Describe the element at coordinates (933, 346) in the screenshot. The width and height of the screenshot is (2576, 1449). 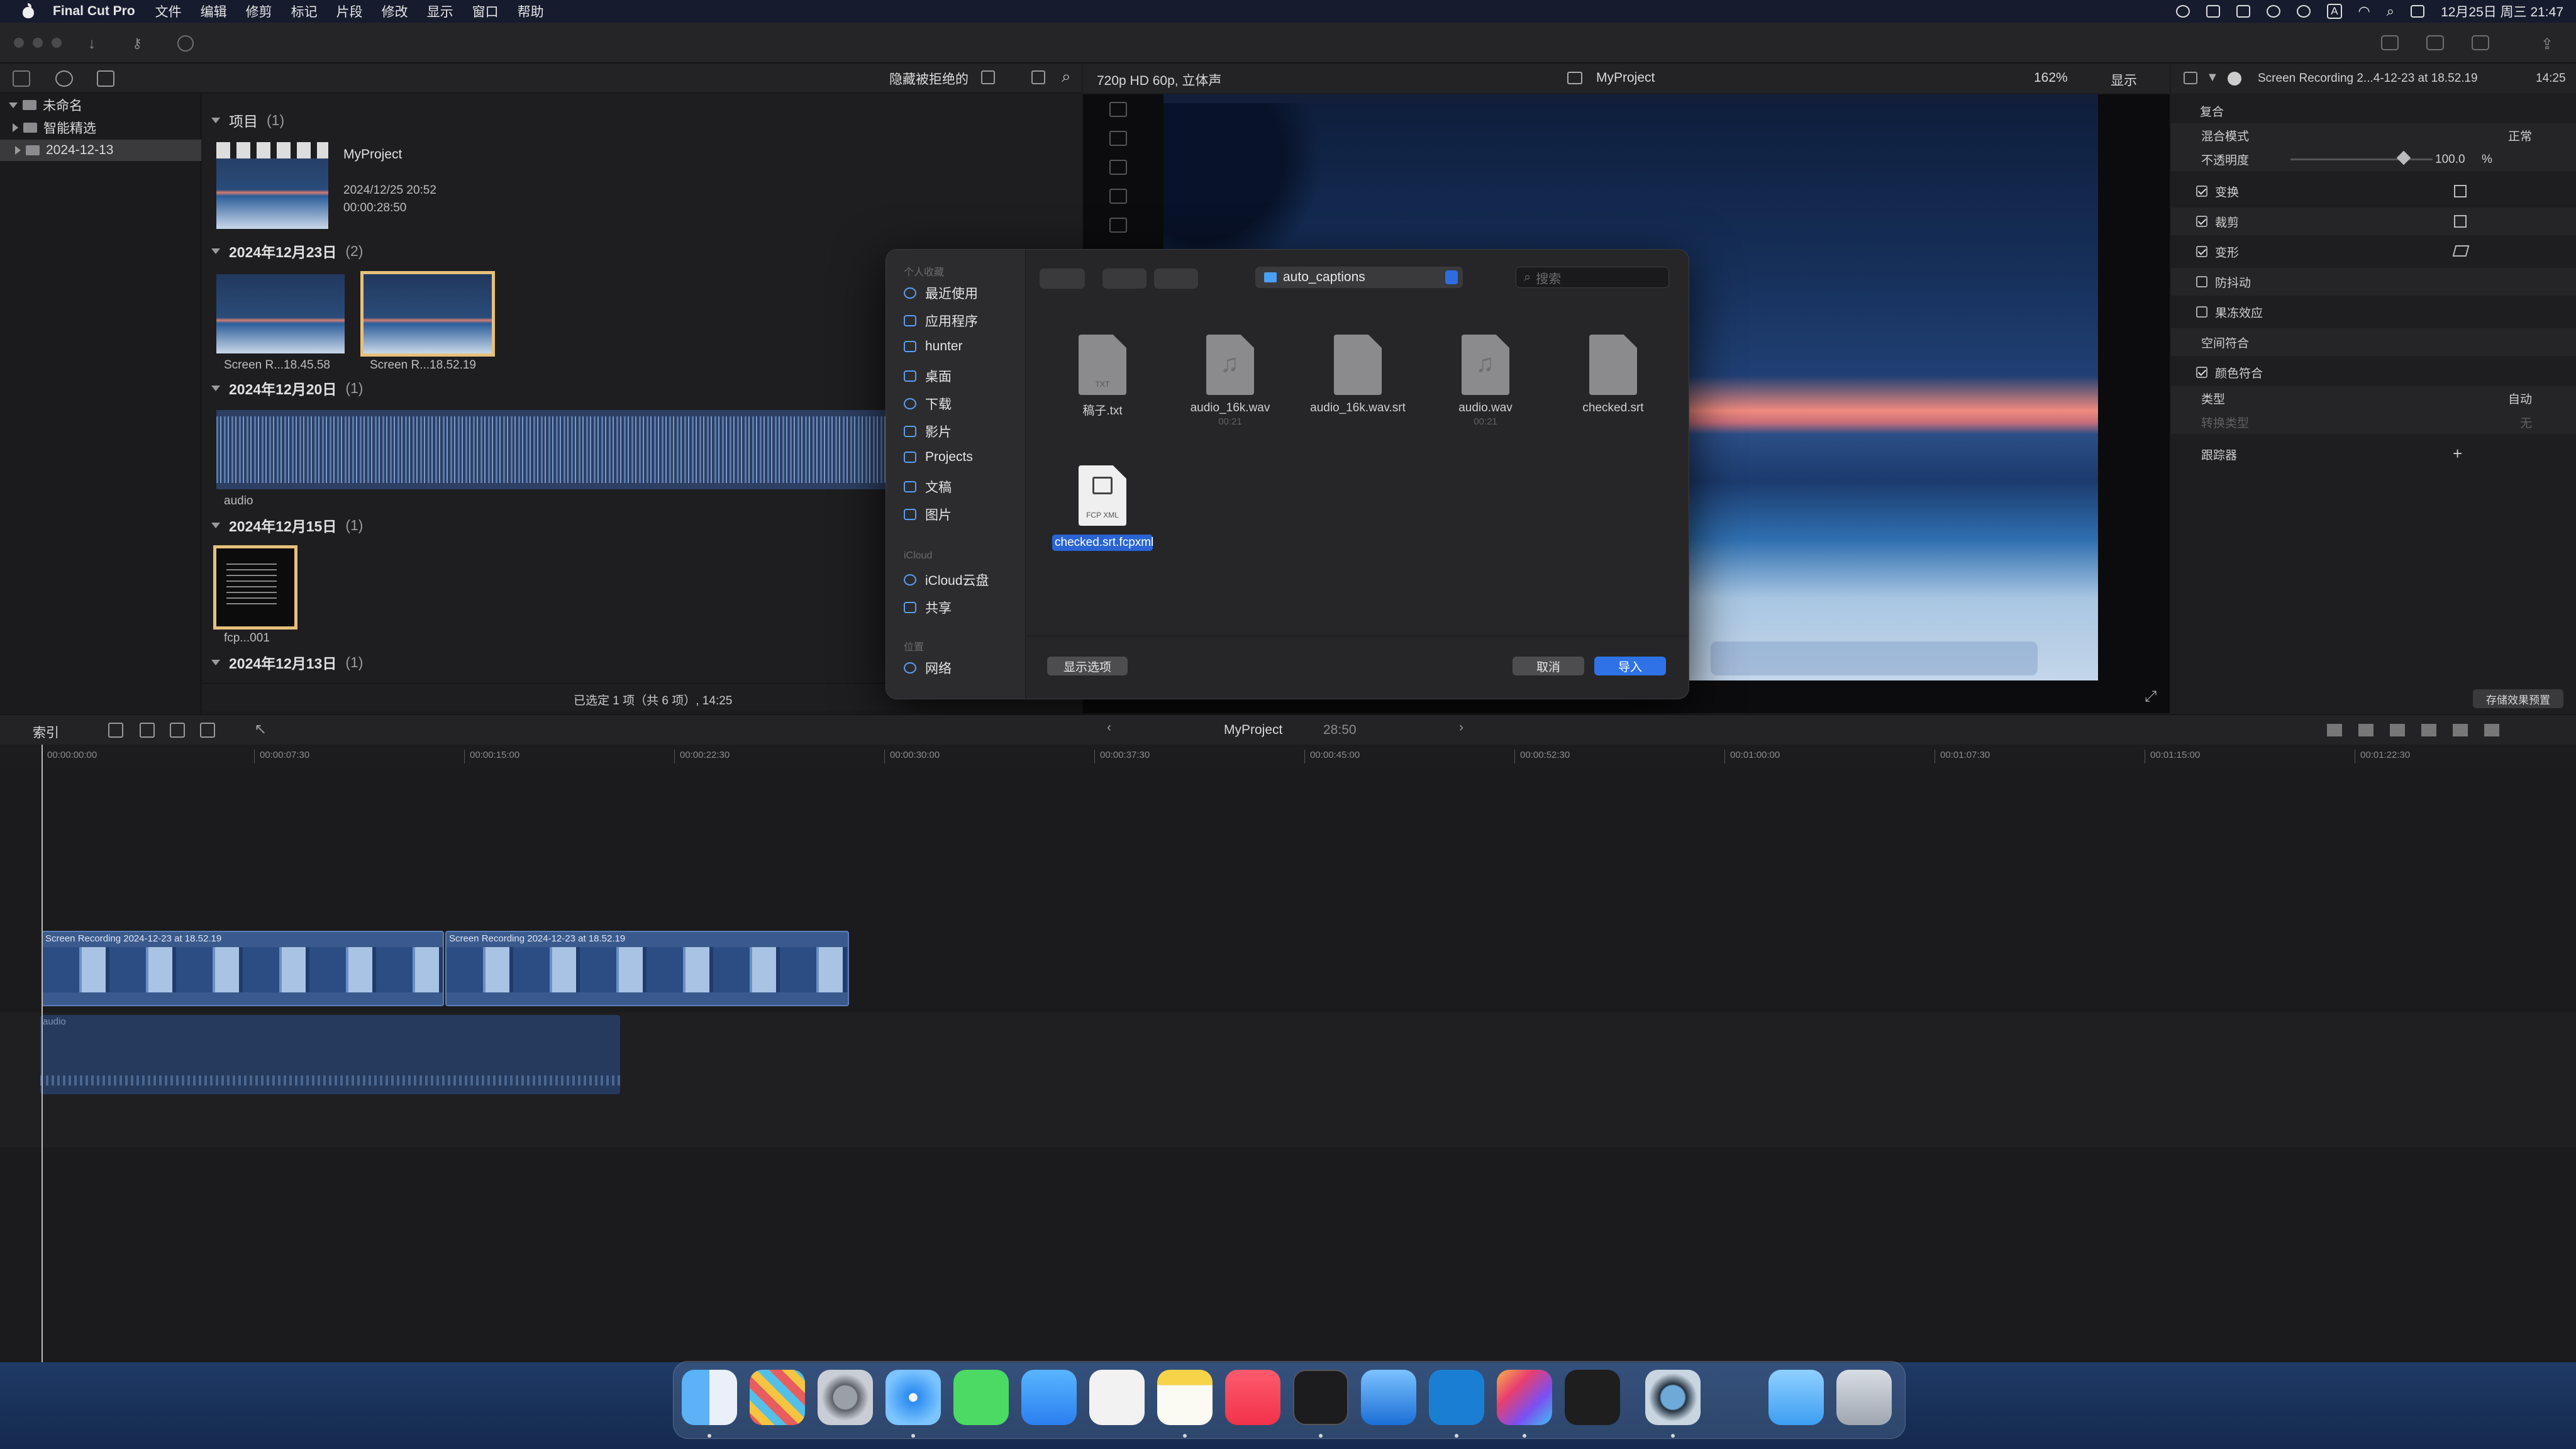
I see `sidebar-item-home: hunter` at that location.